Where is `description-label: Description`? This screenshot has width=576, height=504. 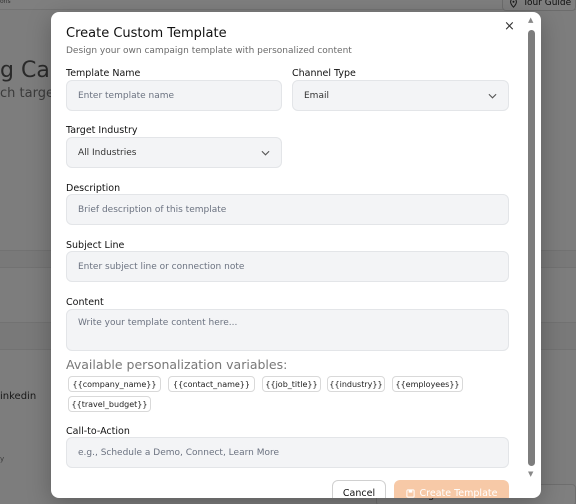
description-label: Description is located at coordinates (93, 188).